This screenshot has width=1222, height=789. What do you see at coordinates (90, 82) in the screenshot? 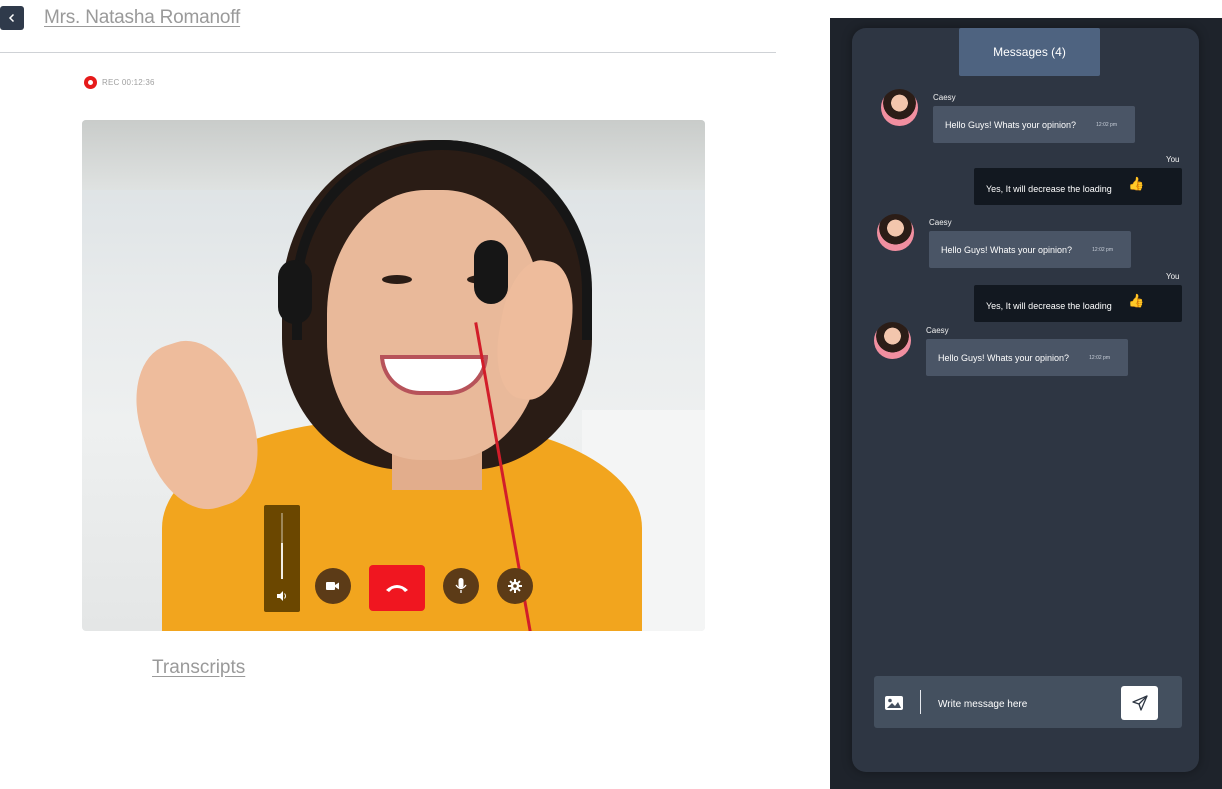
I see `record-icon` at bounding box center [90, 82].